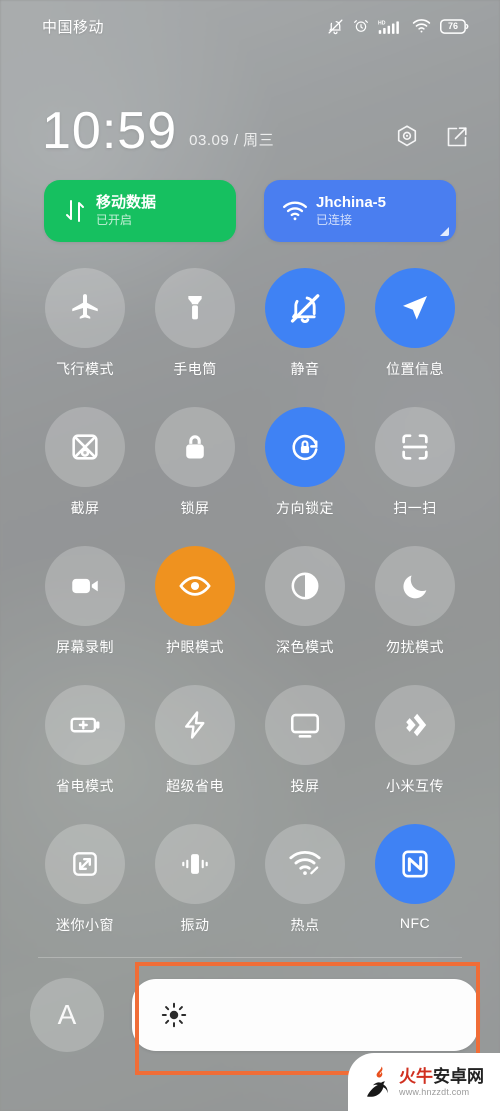 The image size is (500, 1111). What do you see at coordinates (444, 231) in the screenshot?
I see `wifi-expand-arrow-icon` at bounding box center [444, 231].